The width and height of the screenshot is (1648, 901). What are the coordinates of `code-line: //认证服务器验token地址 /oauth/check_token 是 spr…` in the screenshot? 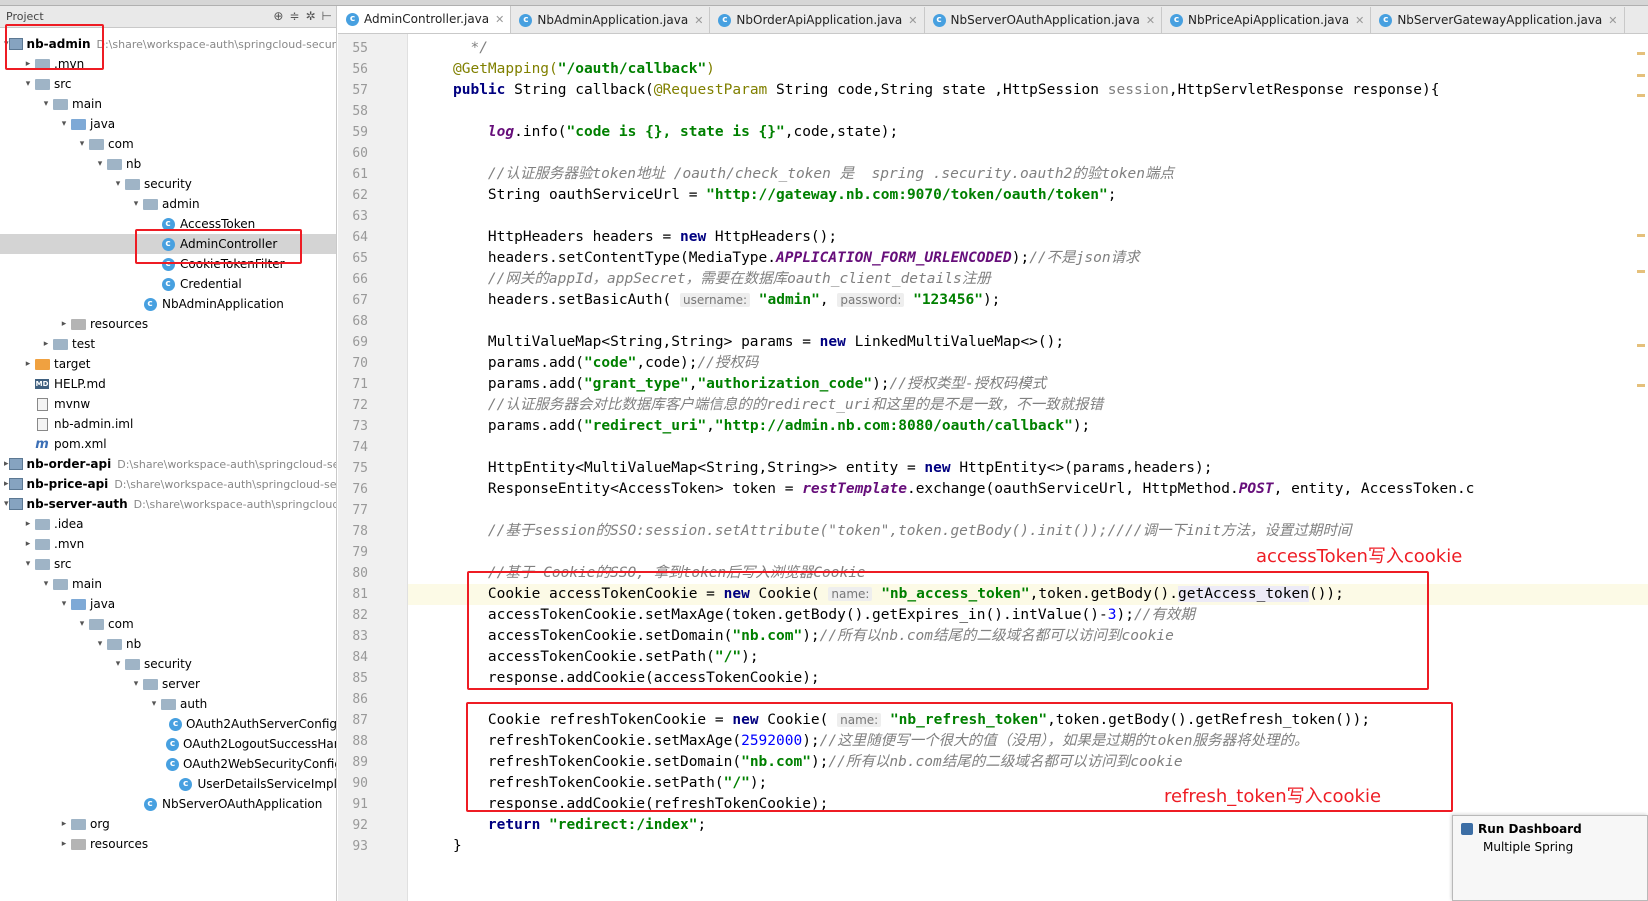 It's located at (813, 174).